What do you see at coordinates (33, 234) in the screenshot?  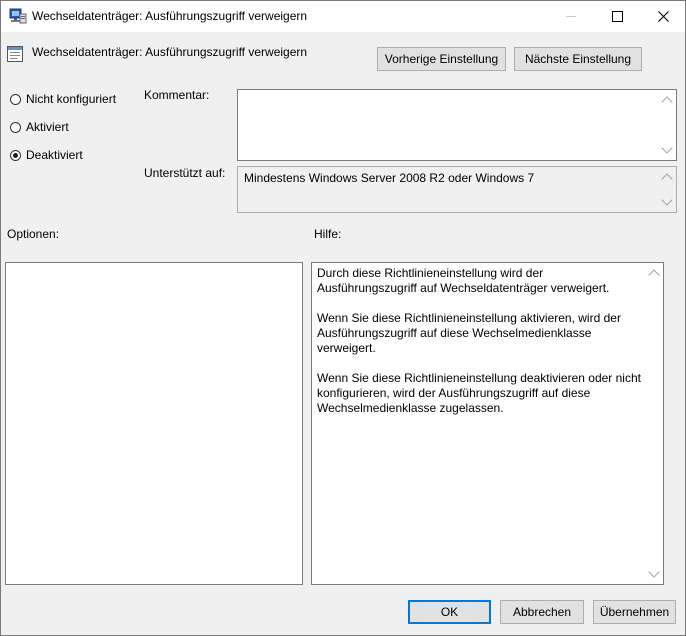 I see `options-label: Optionen:` at bounding box center [33, 234].